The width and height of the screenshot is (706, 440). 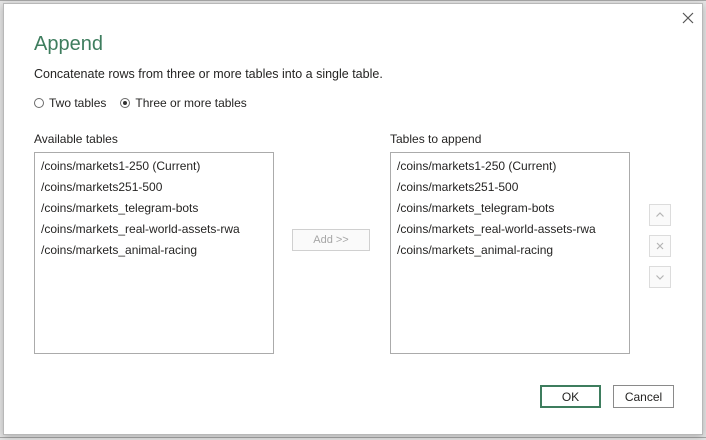 I want to click on radio-circle-checked-icon, so click(x=125, y=103).